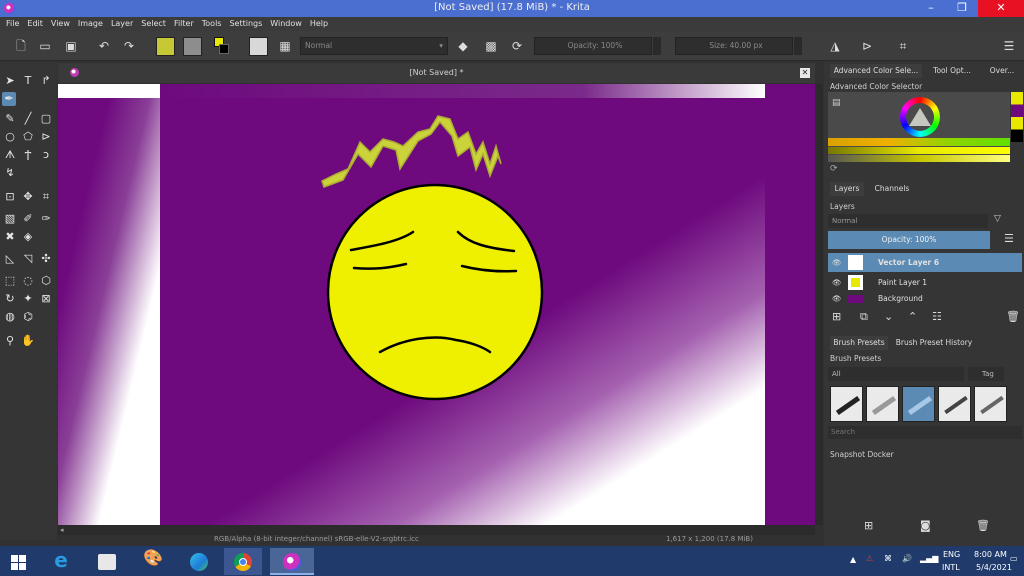  Describe the element at coordinates (28, 219) in the screenshot. I see `color-picker-icon: ✐` at that location.